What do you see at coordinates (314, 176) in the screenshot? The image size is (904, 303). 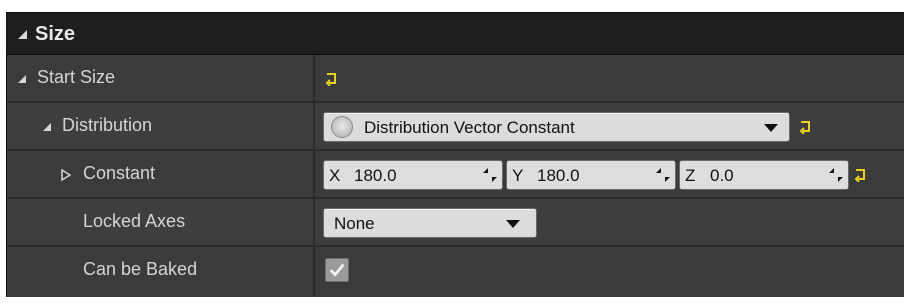 I see `name-value-divider` at bounding box center [314, 176].